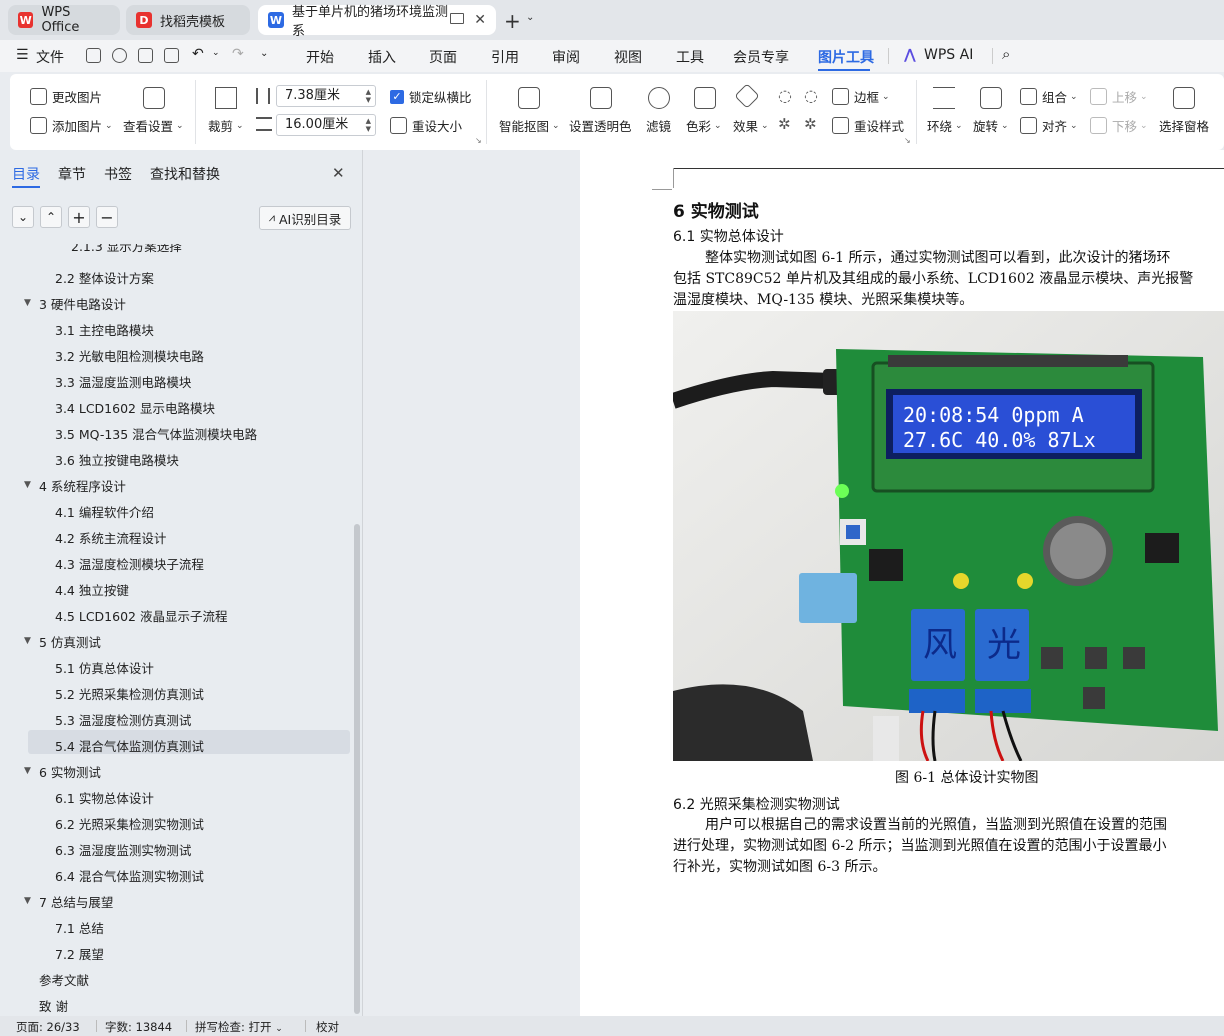 The image size is (1224, 1036). I want to click on smart-cutout-button: 智能抠图 ⌄, so click(529, 125).